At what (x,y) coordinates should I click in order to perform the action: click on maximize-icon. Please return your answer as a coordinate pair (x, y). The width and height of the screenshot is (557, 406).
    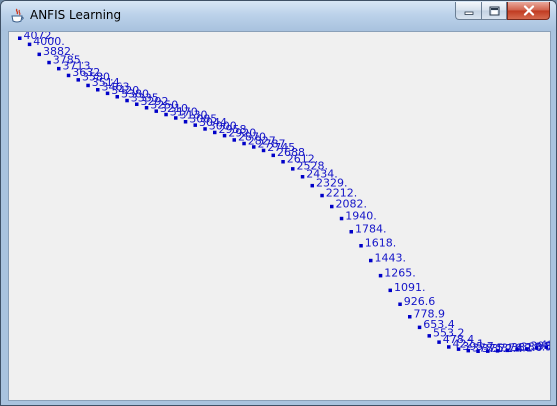
    Looking at the image, I should click on (494, 10).